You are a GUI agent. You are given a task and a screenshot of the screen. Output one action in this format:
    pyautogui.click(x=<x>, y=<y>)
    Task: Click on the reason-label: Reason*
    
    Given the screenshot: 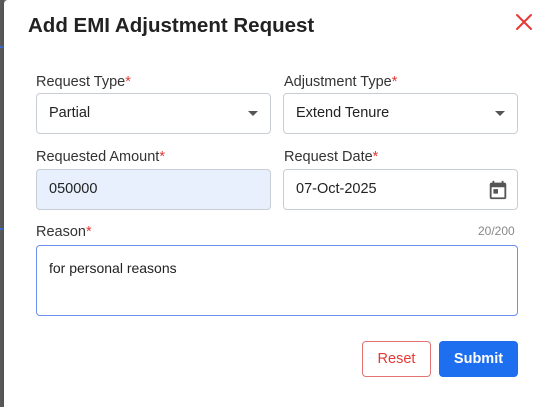 What is the action you would take?
    pyautogui.click(x=64, y=232)
    